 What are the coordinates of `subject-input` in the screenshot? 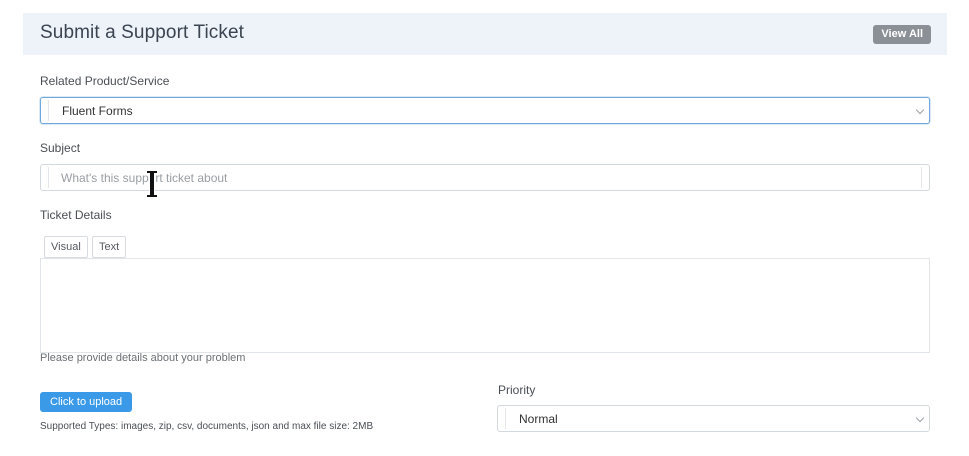 It's located at (486, 178).